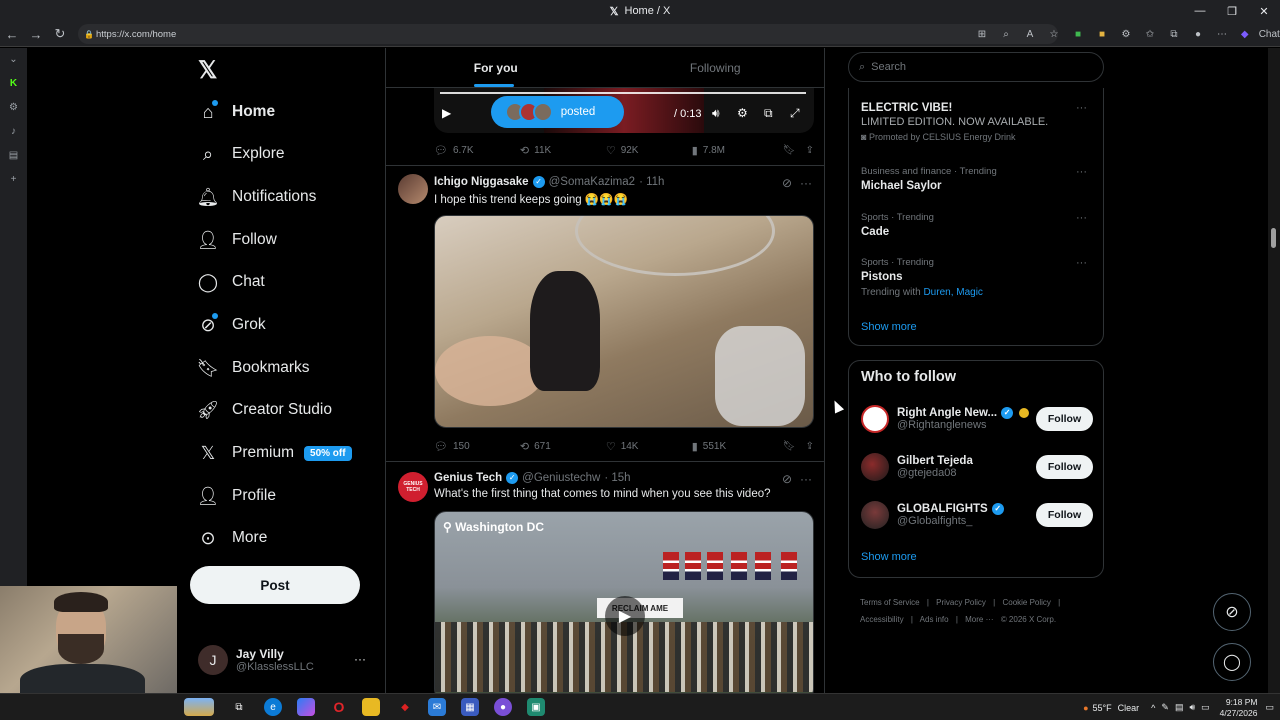 This screenshot has height=720, width=1280. What do you see at coordinates (715, 67) in the screenshot?
I see `tab-following: Following` at bounding box center [715, 67].